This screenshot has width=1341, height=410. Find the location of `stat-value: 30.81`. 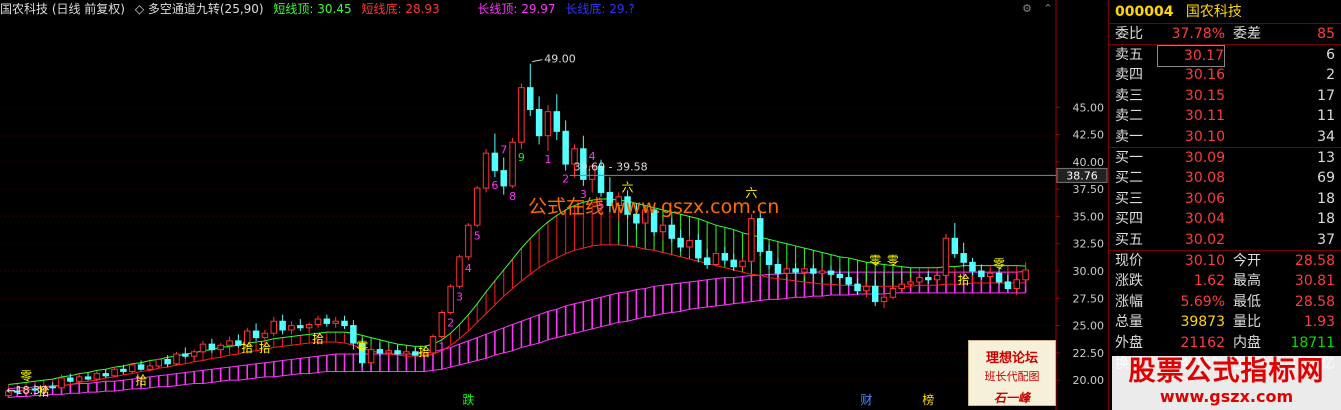

stat-value: 30.81 is located at coordinates (1314, 281).